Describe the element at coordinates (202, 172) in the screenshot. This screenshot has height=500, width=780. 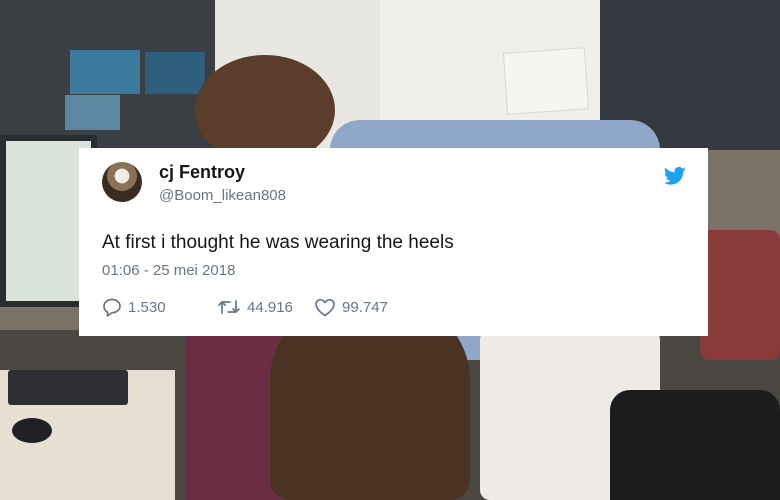
I see `display-name: cj Fentroy` at that location.